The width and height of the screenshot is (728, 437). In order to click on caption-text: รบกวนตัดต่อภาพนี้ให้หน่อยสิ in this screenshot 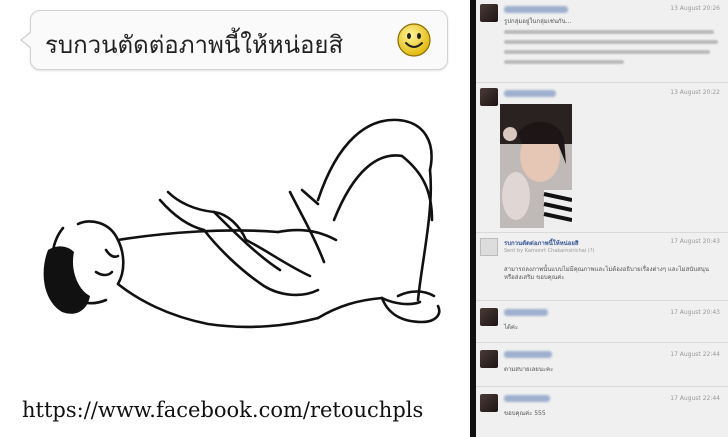, I will do `click(194, 45)`.